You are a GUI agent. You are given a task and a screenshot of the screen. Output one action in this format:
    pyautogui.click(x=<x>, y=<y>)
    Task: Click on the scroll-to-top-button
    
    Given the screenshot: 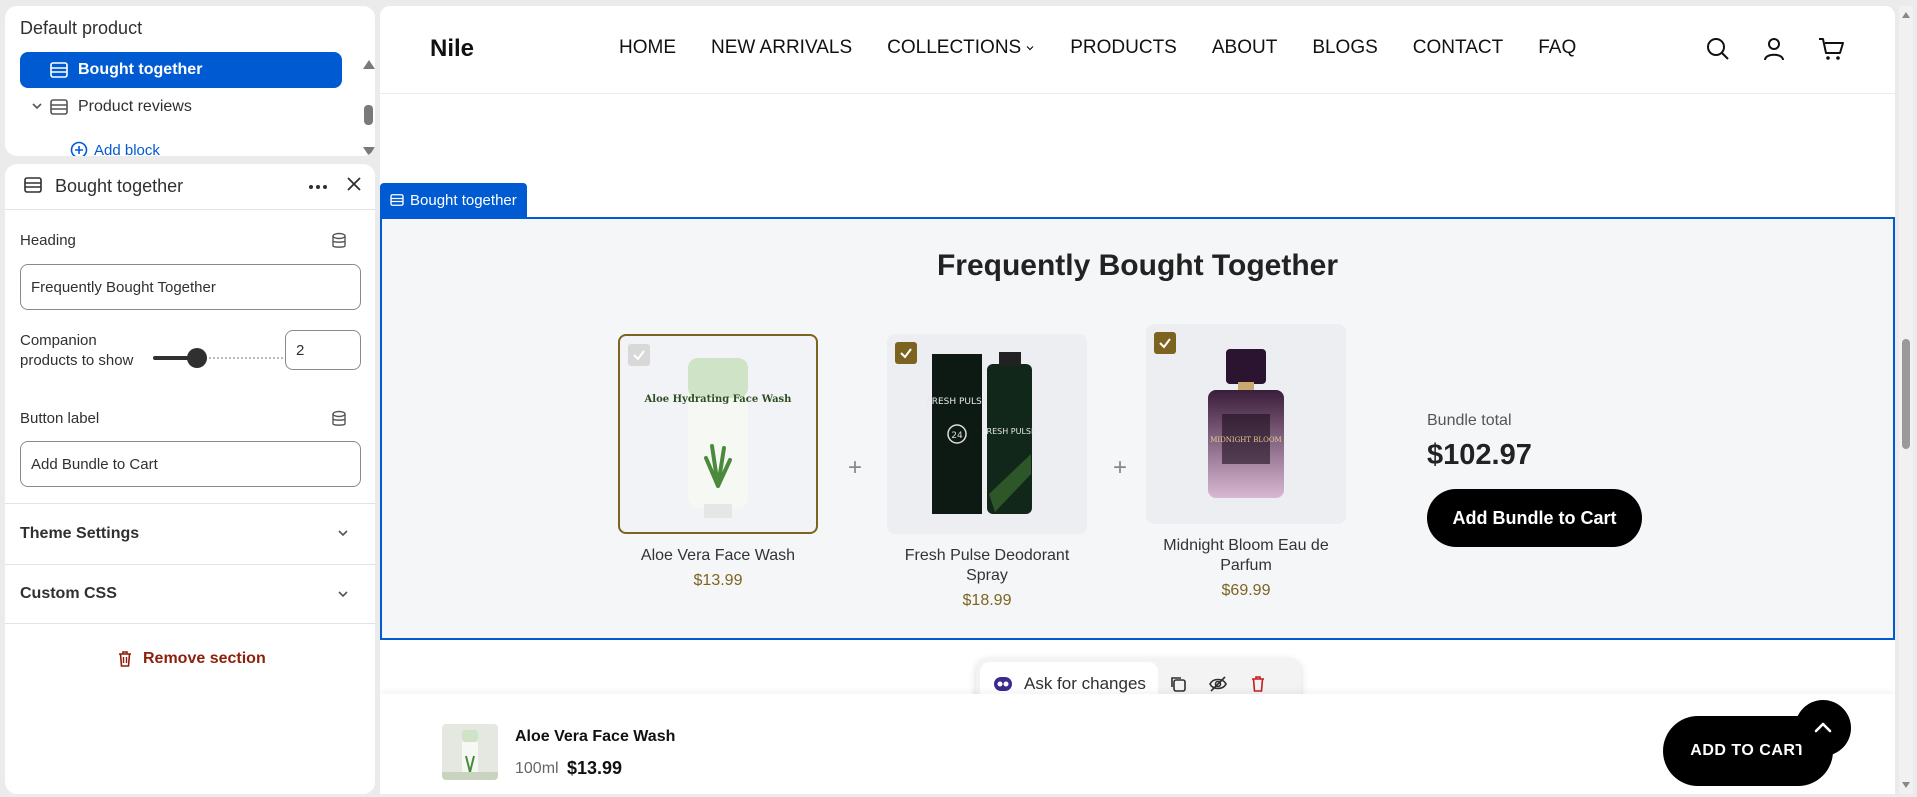 What is the action you would take?
    pyautogui.click(x=1823, y=728)
    